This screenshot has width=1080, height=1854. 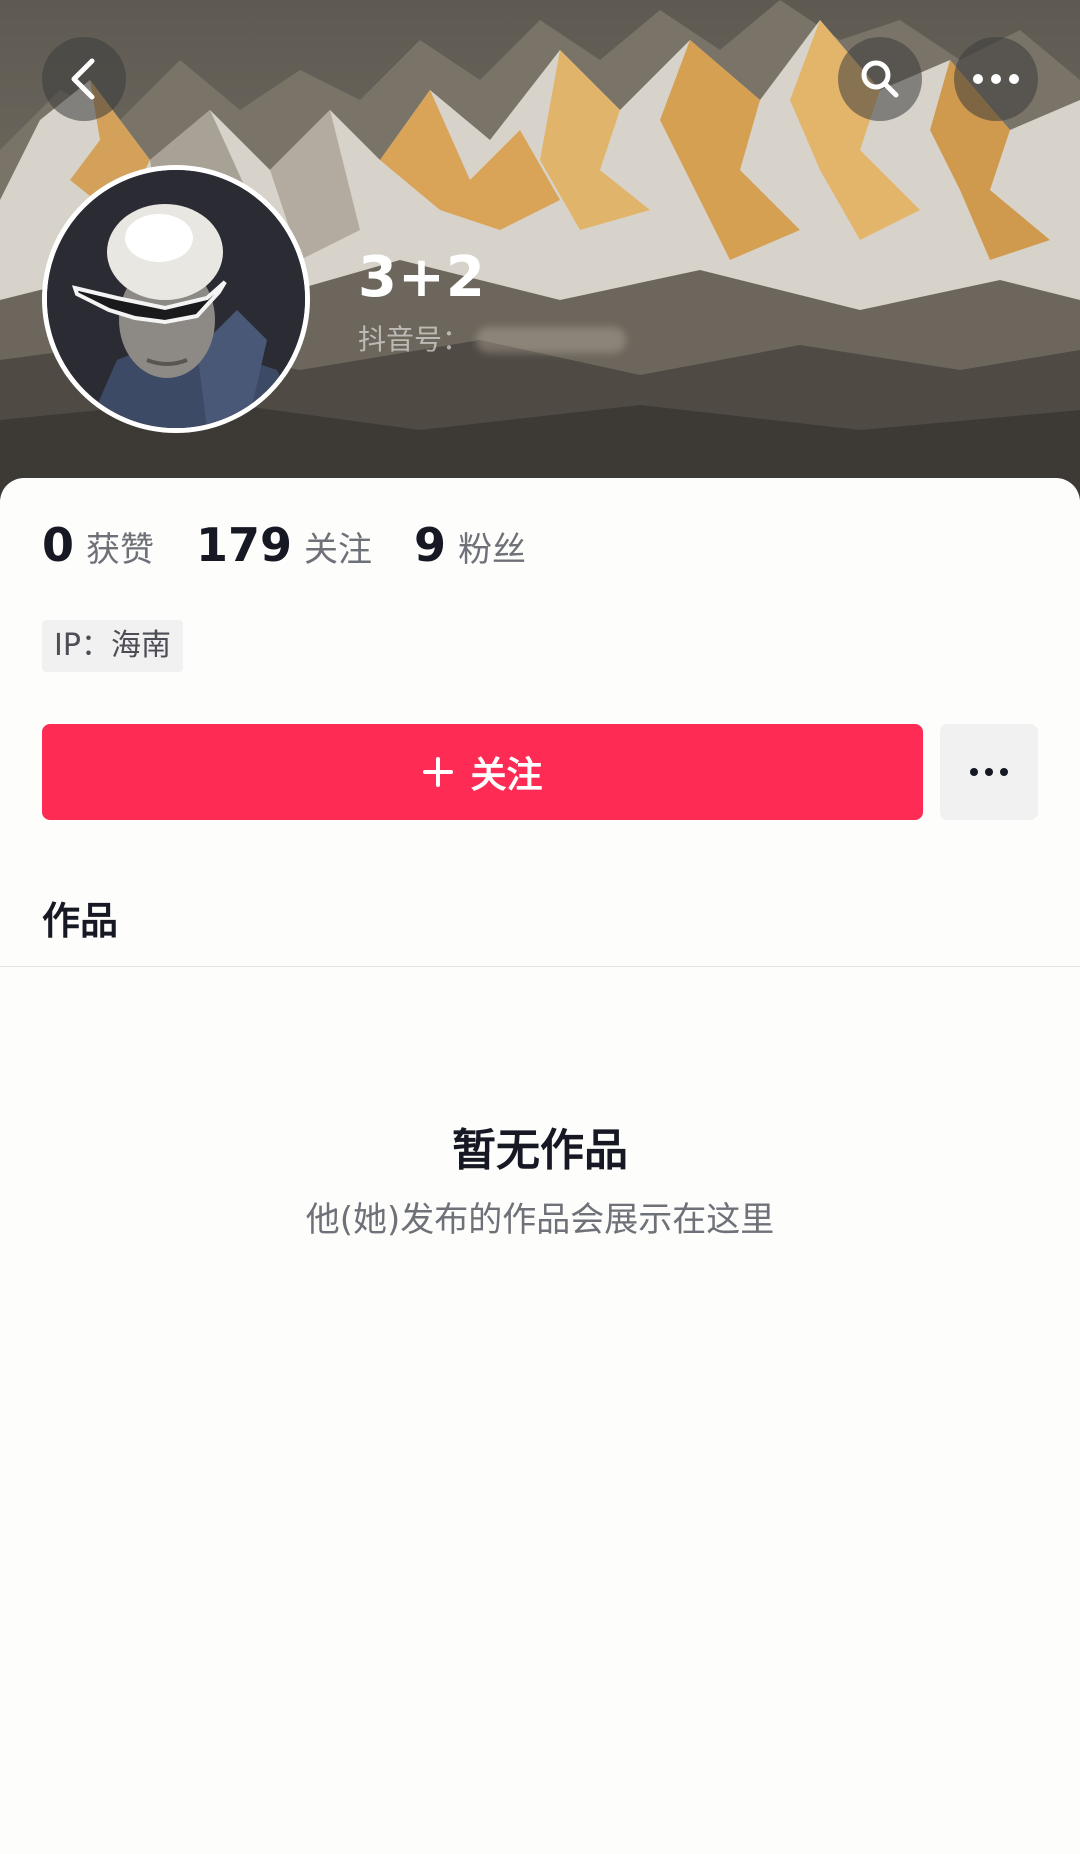 I want to click on plus-icon, so click(x=438, y=772).